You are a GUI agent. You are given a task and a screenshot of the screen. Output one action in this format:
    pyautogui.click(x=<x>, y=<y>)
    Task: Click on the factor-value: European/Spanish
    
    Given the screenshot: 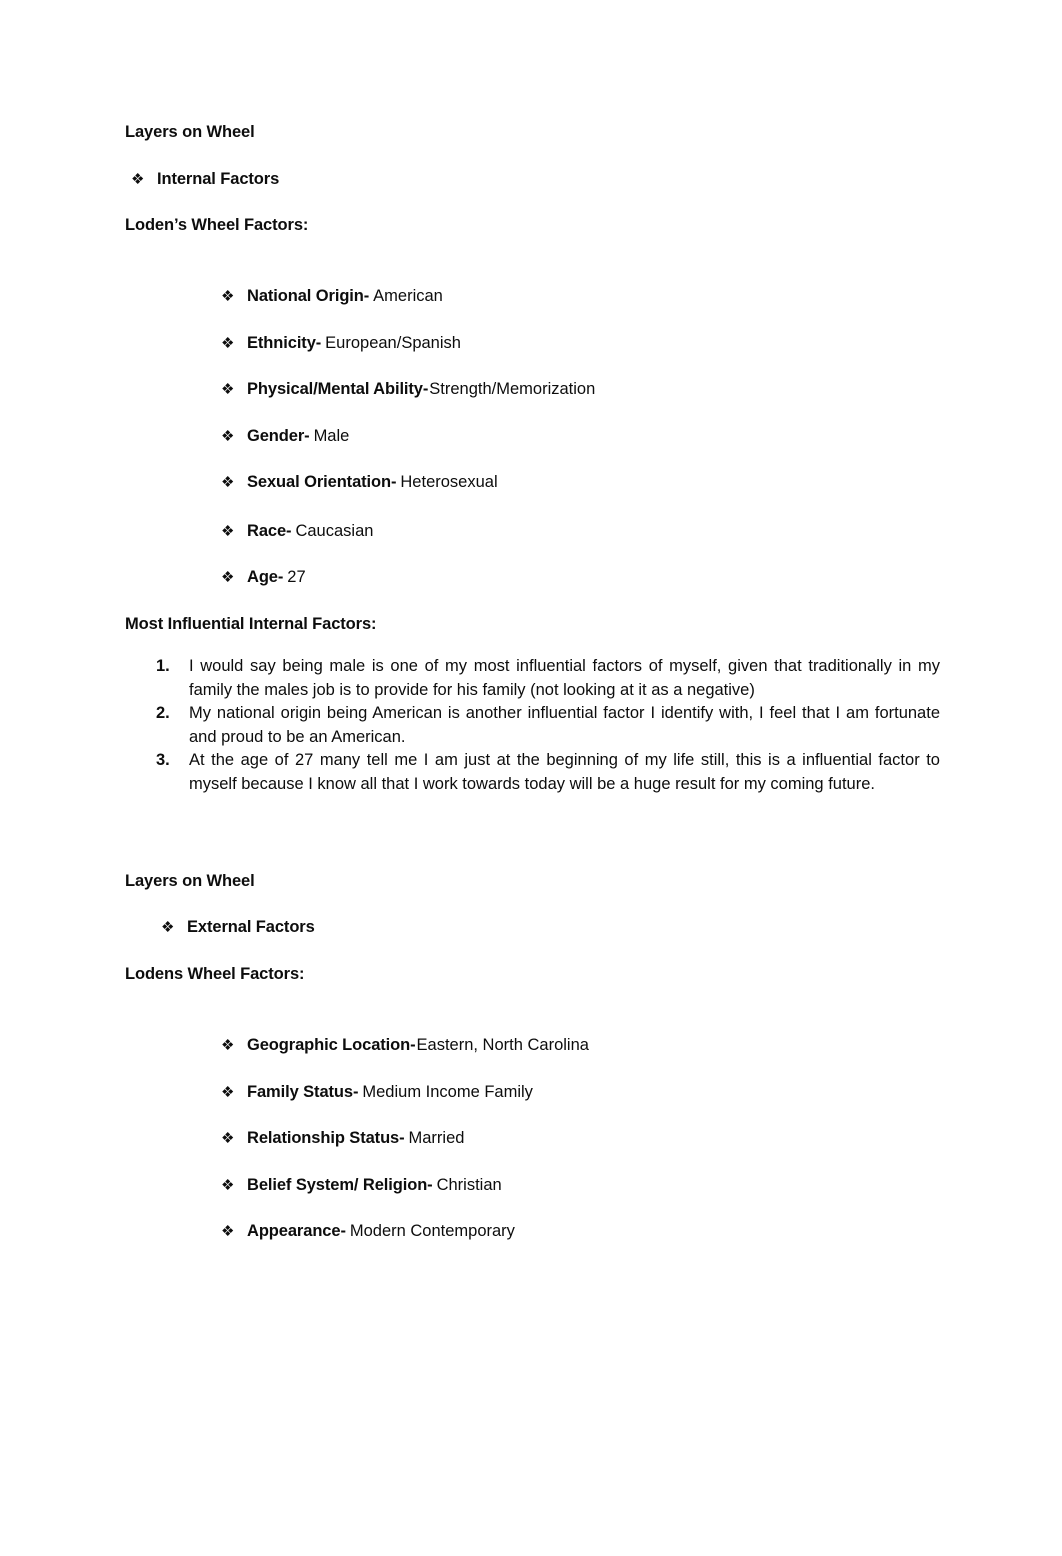 What is the action you would take?
    pyautogui.click(x=393, y=343)
    